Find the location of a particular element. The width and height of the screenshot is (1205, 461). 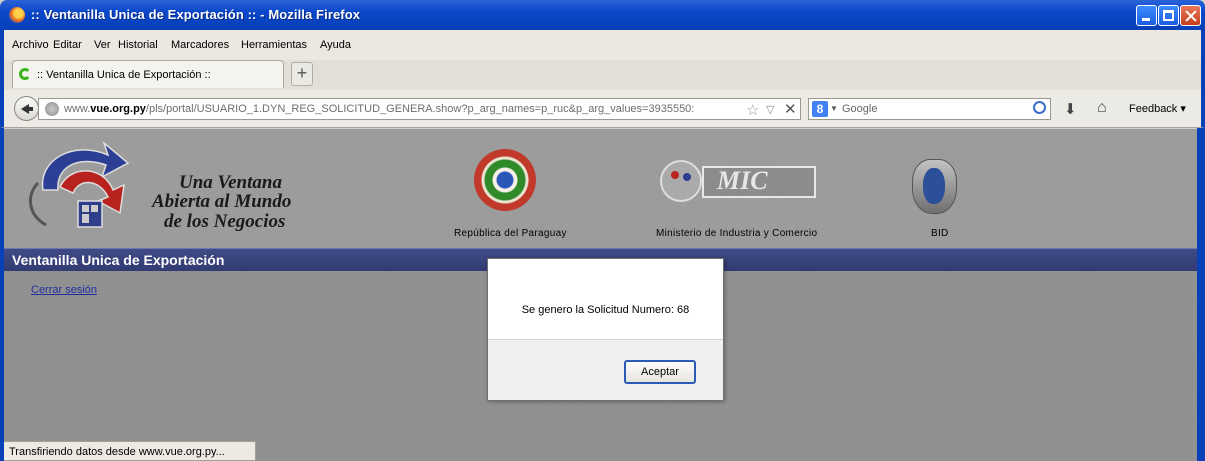

url-domain: vue.org.py is located at coordinates (118, 109).